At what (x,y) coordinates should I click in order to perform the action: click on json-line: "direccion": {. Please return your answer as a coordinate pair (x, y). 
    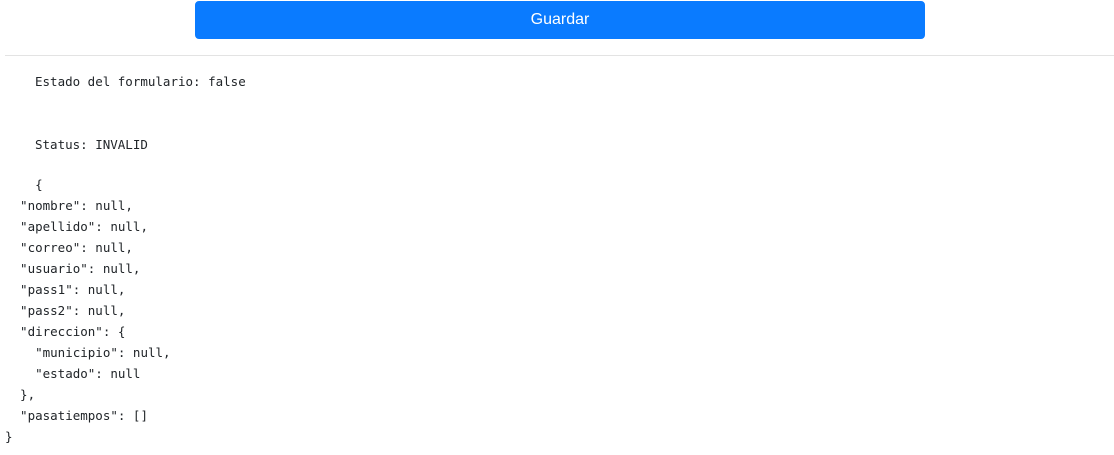
    Looking at the image, I should click on (65, 331).